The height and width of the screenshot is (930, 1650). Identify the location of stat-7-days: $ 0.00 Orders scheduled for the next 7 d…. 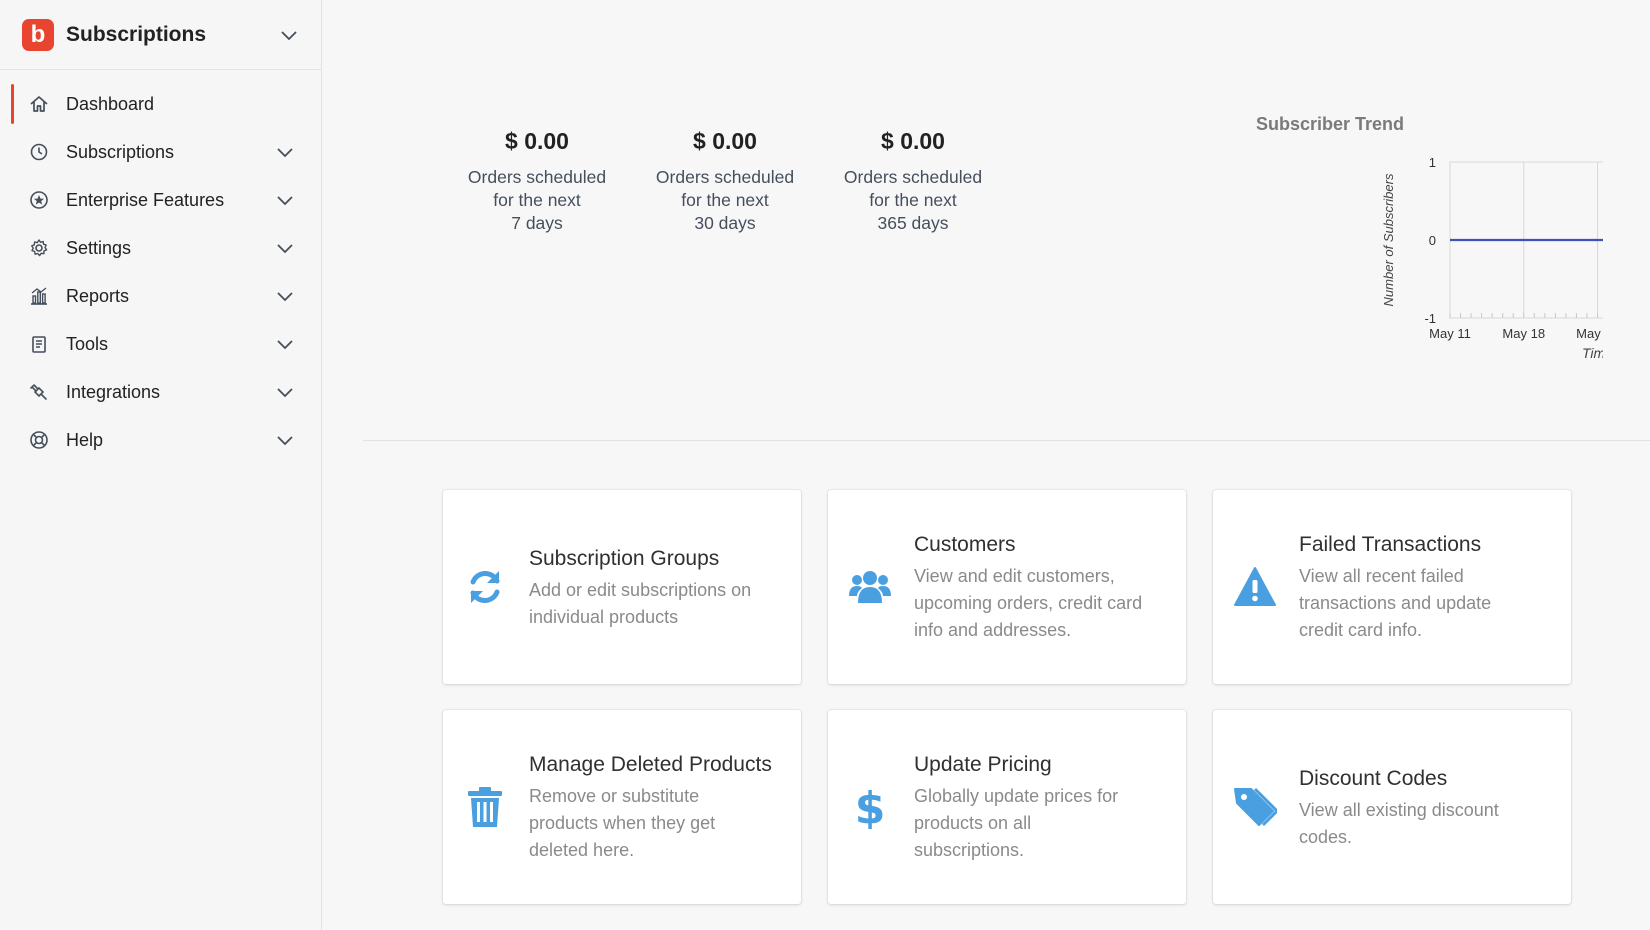
(537, 179).